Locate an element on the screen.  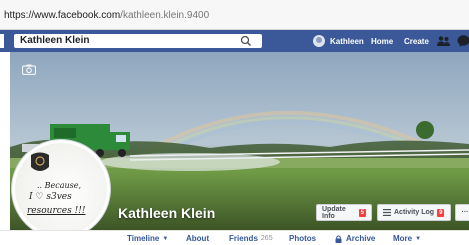
friends-requests-icon is located at coordinates (443, 41).